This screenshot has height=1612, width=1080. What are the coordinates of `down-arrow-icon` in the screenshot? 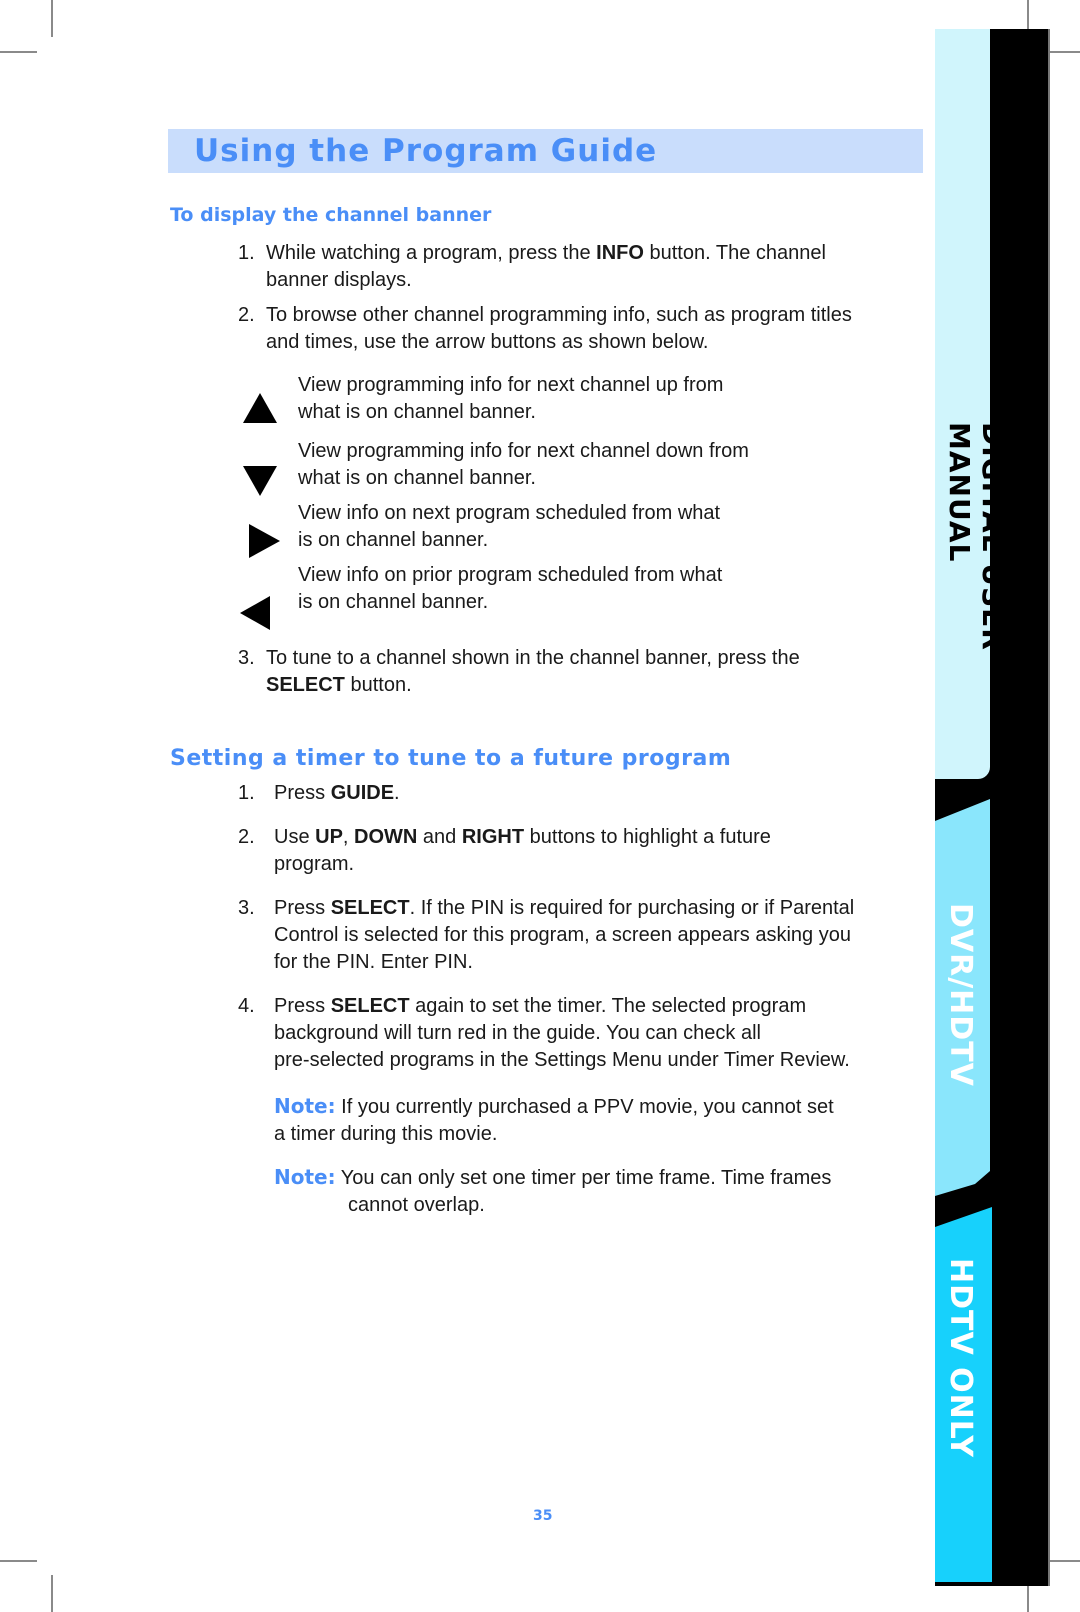 It's located at (260, 481).